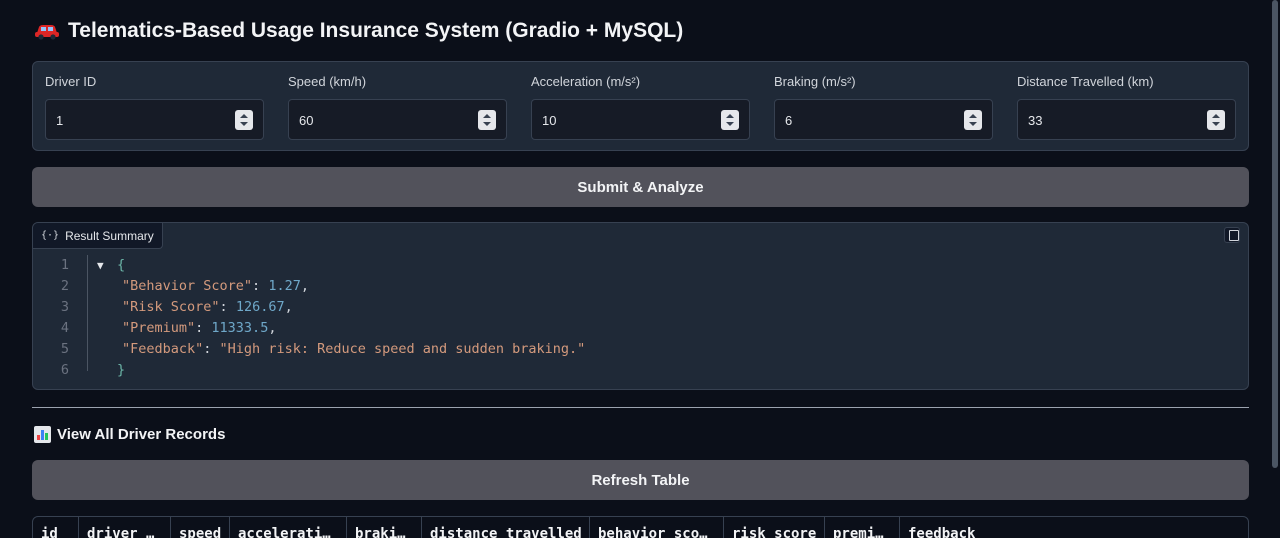 The width and height of the screenshot is (1280, 538). What do you see at coordinates (730, 120) in the screenshot?
I see `acceleration-stepper-icon` at bounding box center [730, 120].